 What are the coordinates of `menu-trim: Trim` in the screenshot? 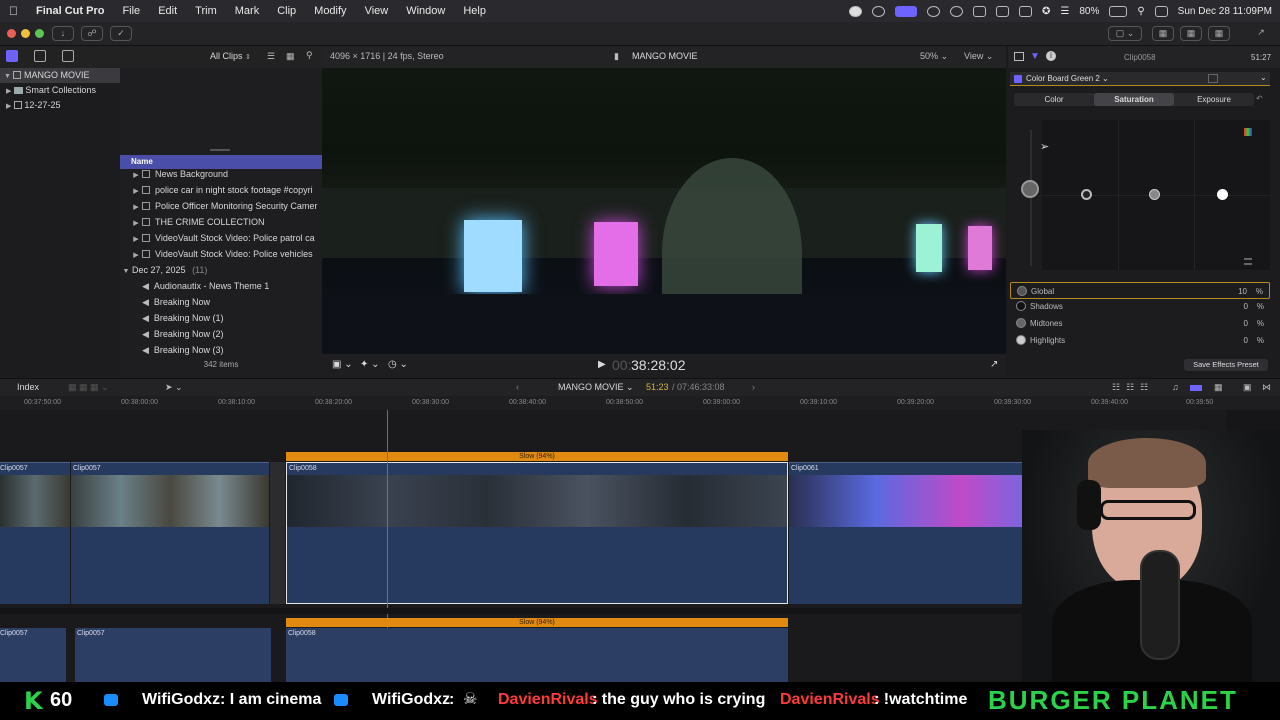 It's located at (206, 11).